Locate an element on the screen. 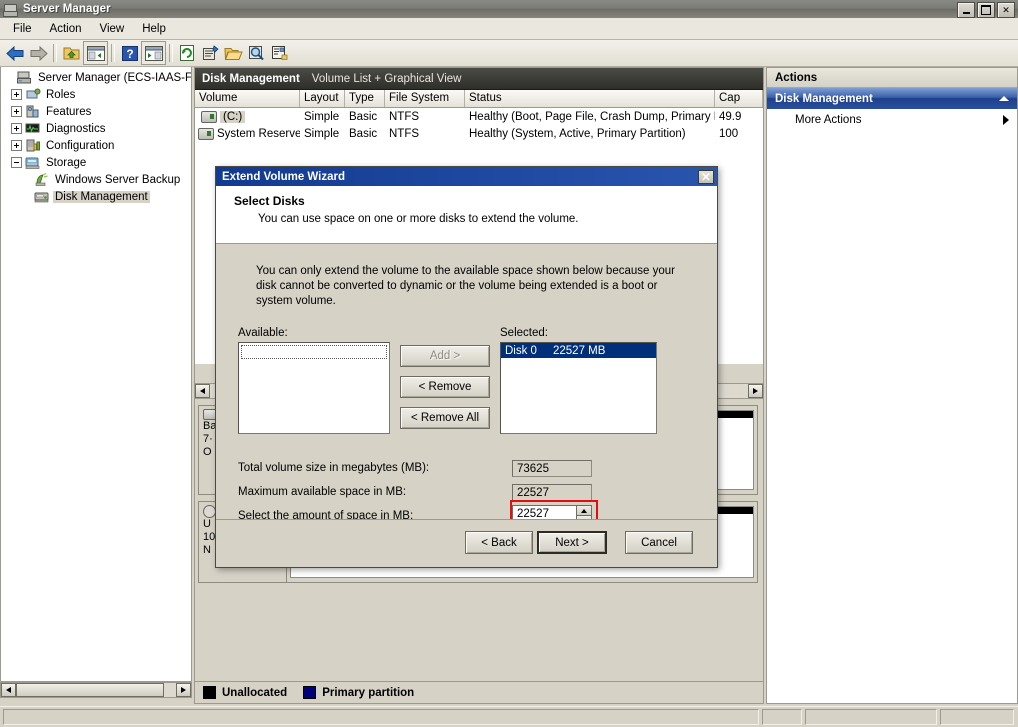 The width and height of the screenshot is (1018, 727). sidebar-item-features-label: Features is located at coordinates (69, 111).